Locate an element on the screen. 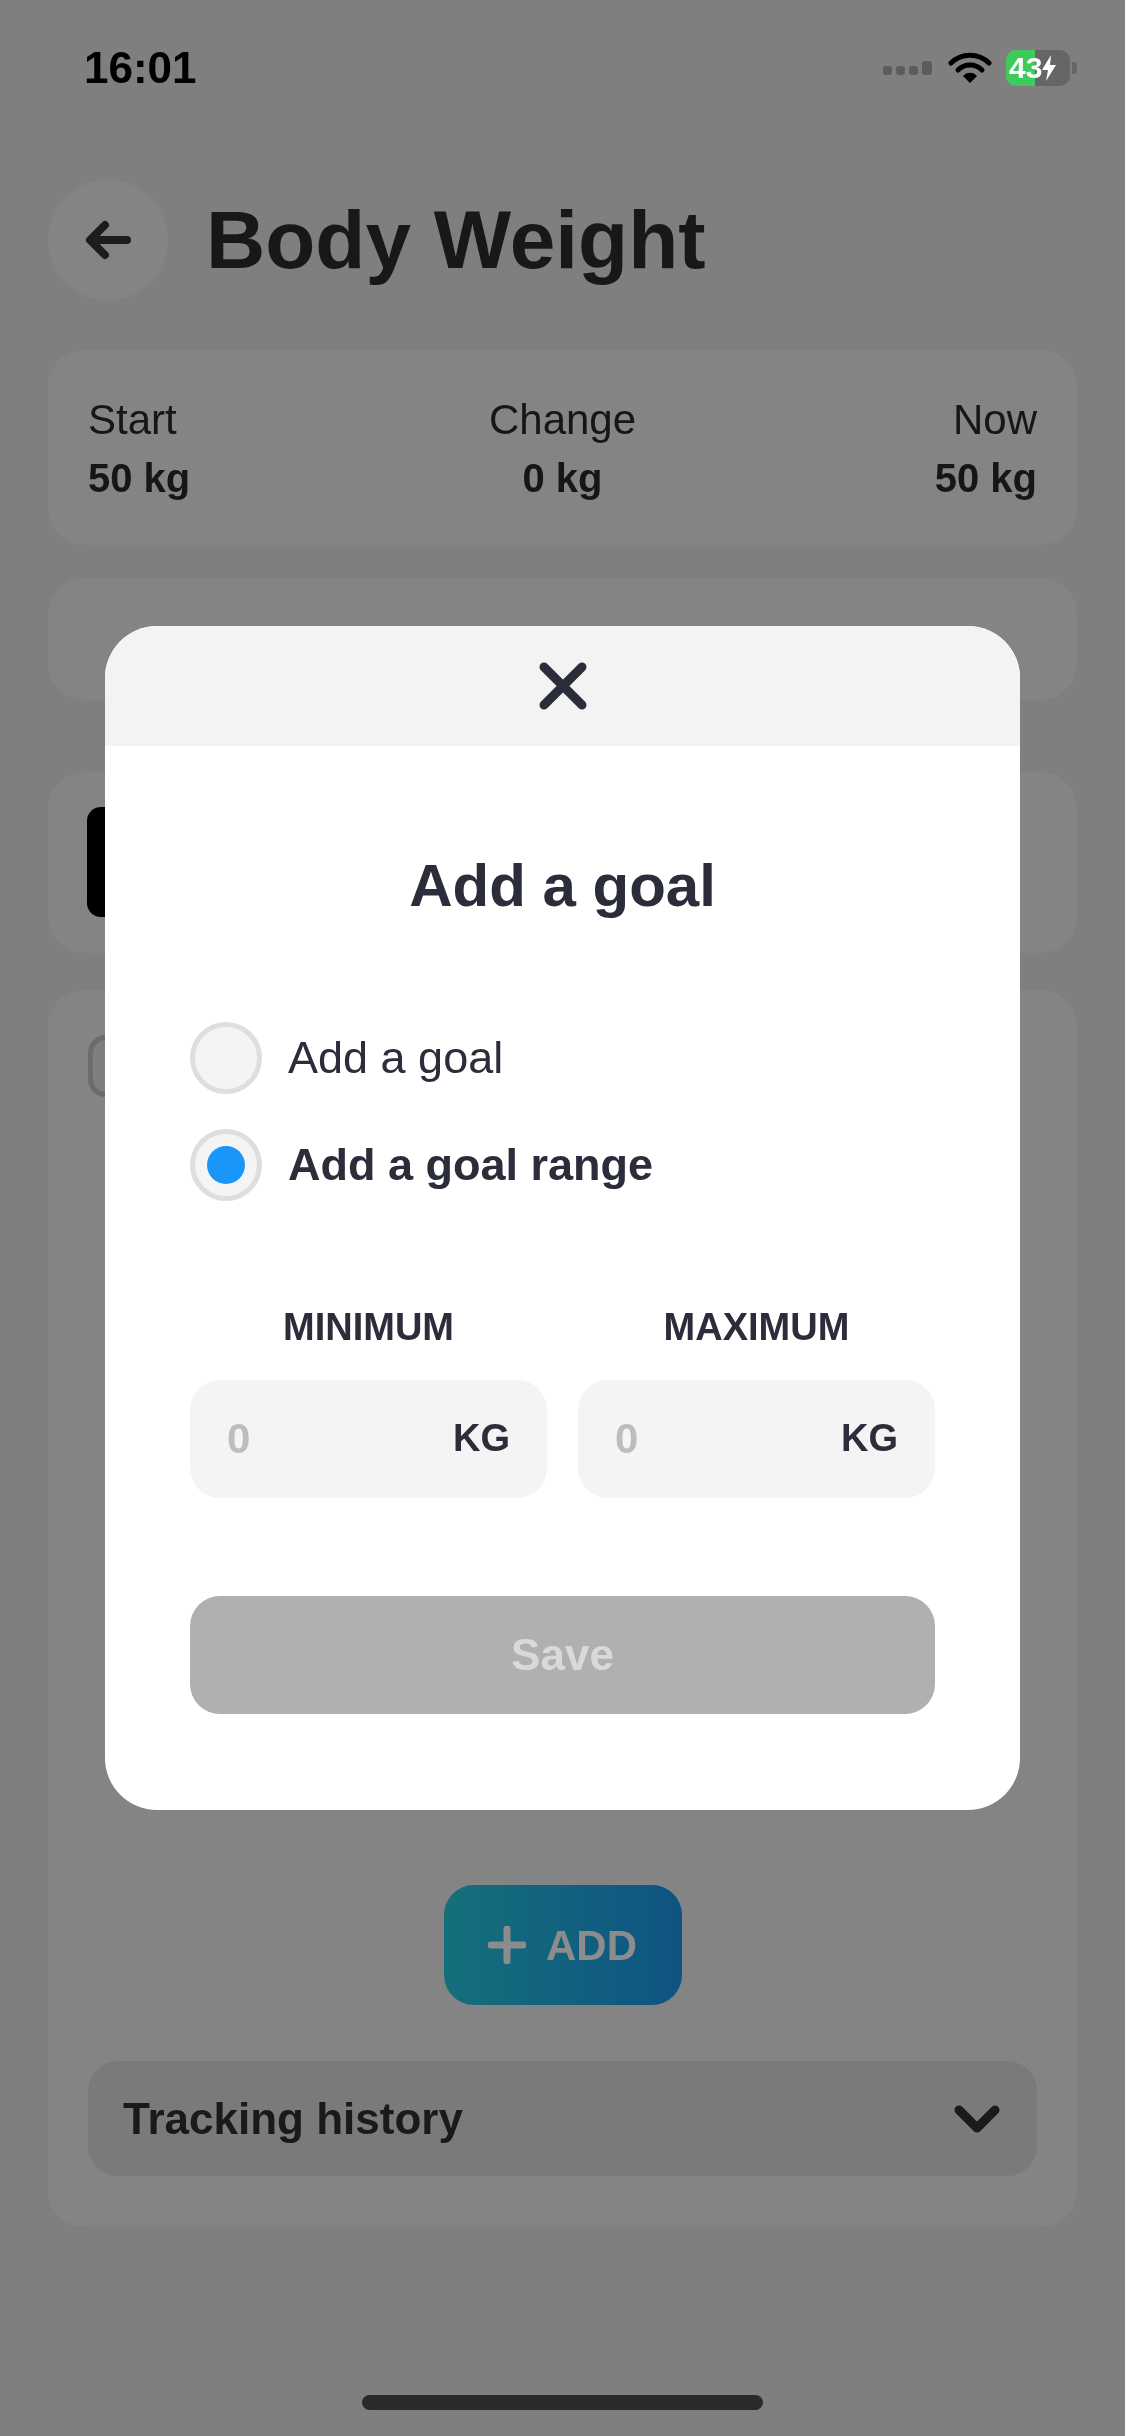 This screenshot has height=2436, width=1125. stat-label: Change is located at coordinates (562, 420).